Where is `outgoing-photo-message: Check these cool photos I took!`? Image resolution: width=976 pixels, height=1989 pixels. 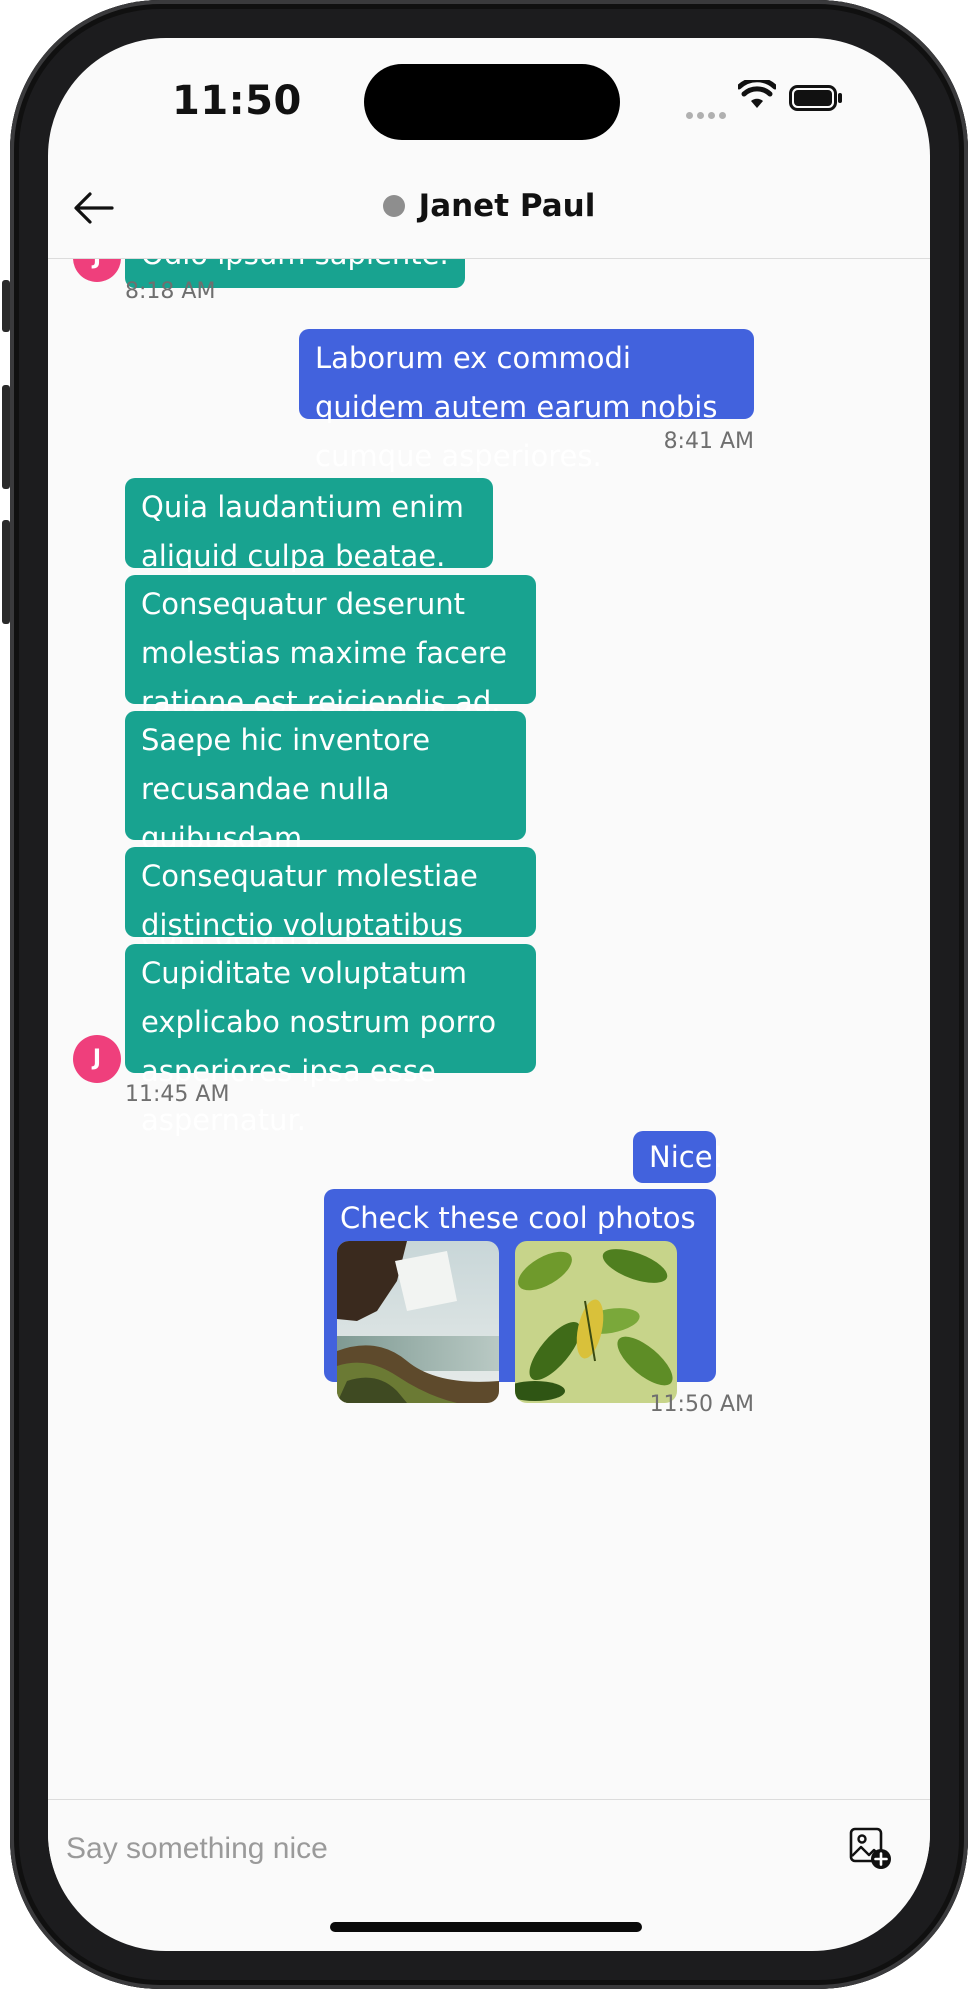
outgoing-photo-message: Check these cool photos I took! is located at coordinates (520, 1296).